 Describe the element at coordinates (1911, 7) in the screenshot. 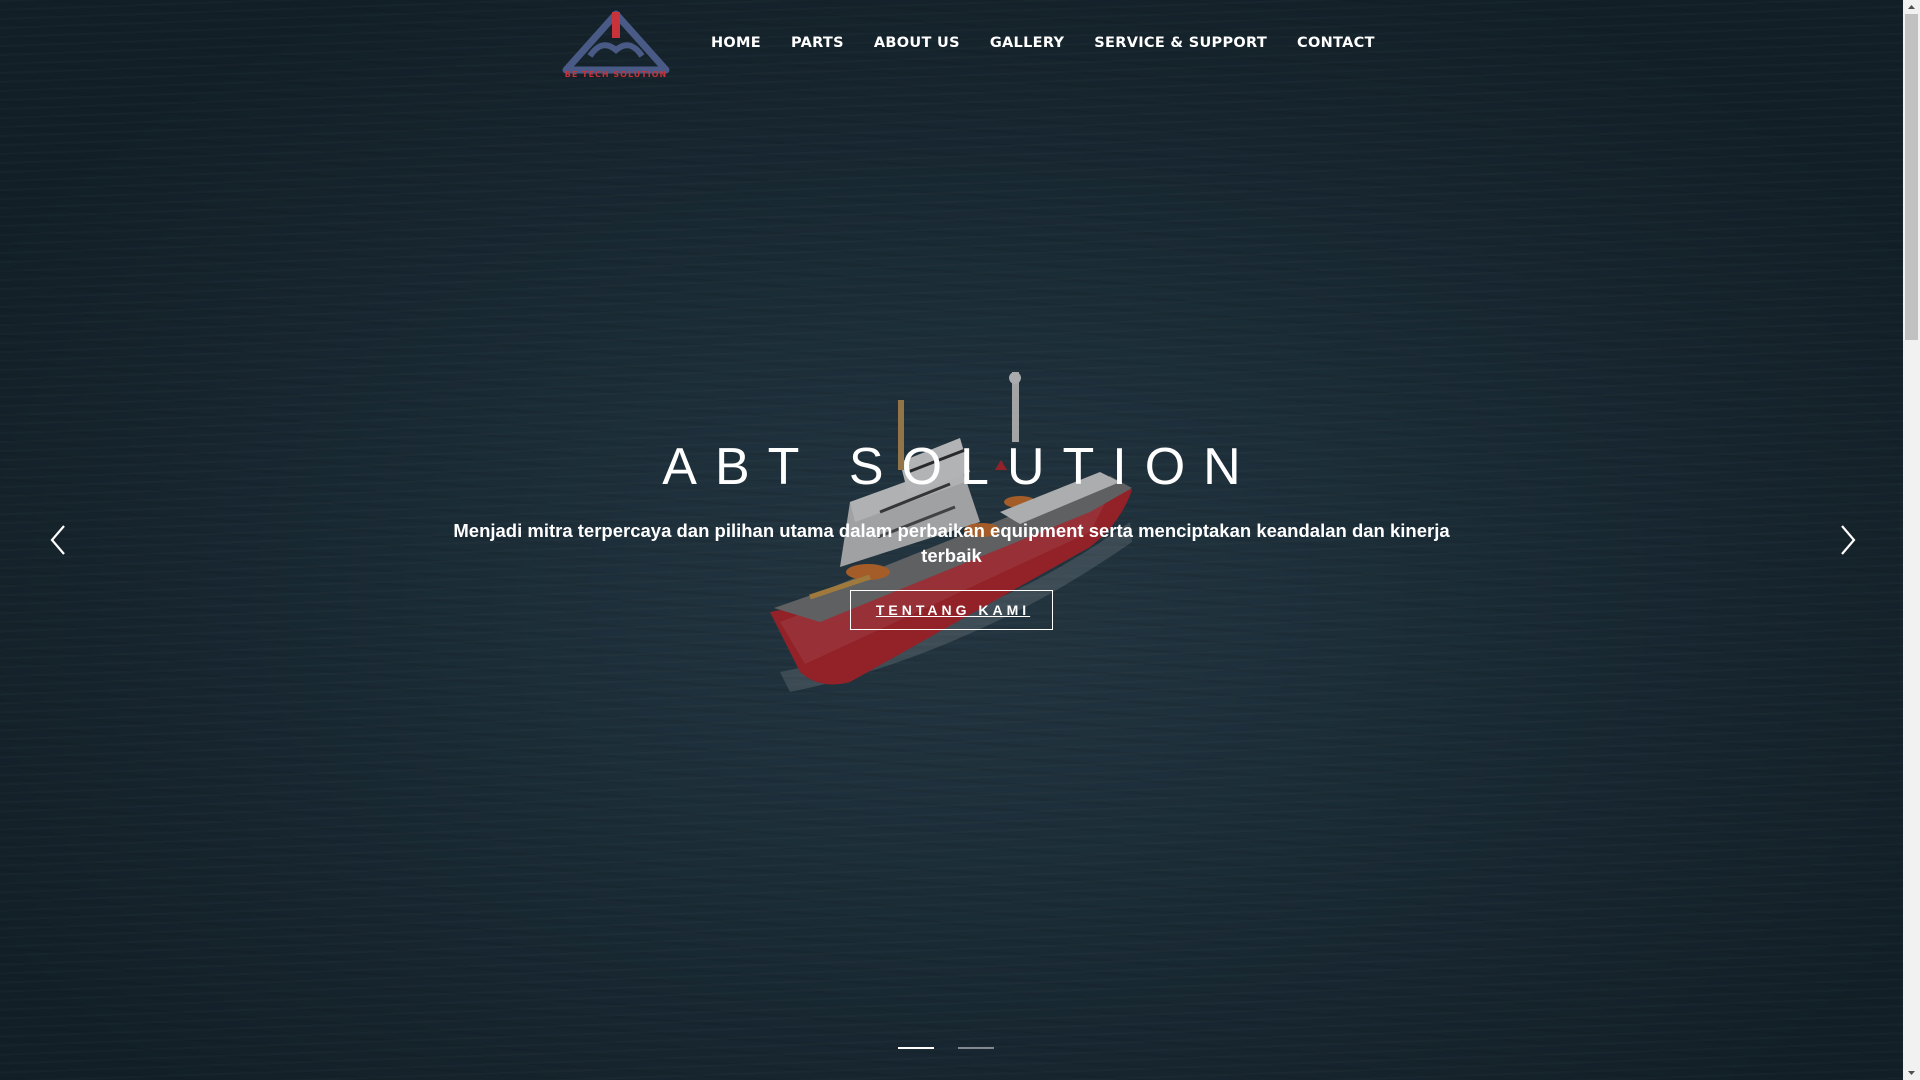

I see `scroll-up-arrow-icon` at that location.